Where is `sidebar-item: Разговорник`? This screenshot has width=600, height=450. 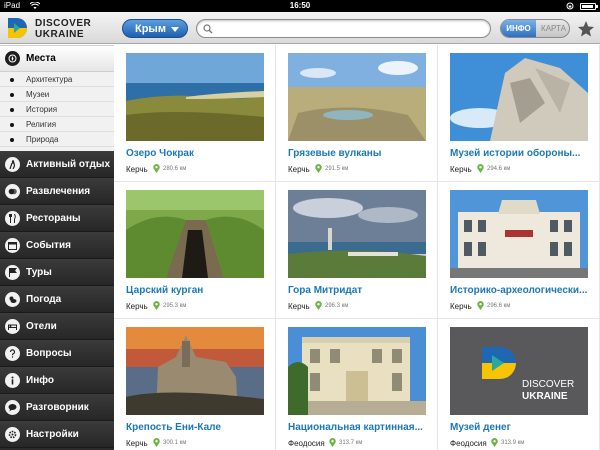 sidebar-item: Разговорник is located at coordinates (57, 407).